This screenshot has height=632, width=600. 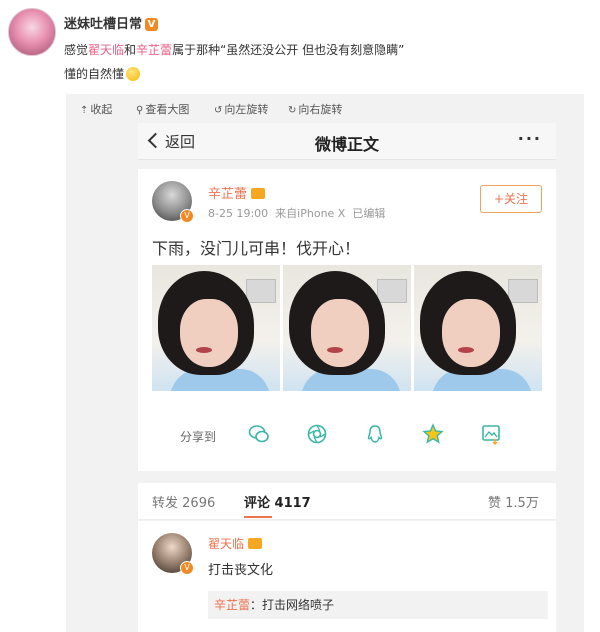 What do you see at coordinates (347, 436) in the screenshot?
I see `share-row: 分享到` at bounding box center [347, 436].